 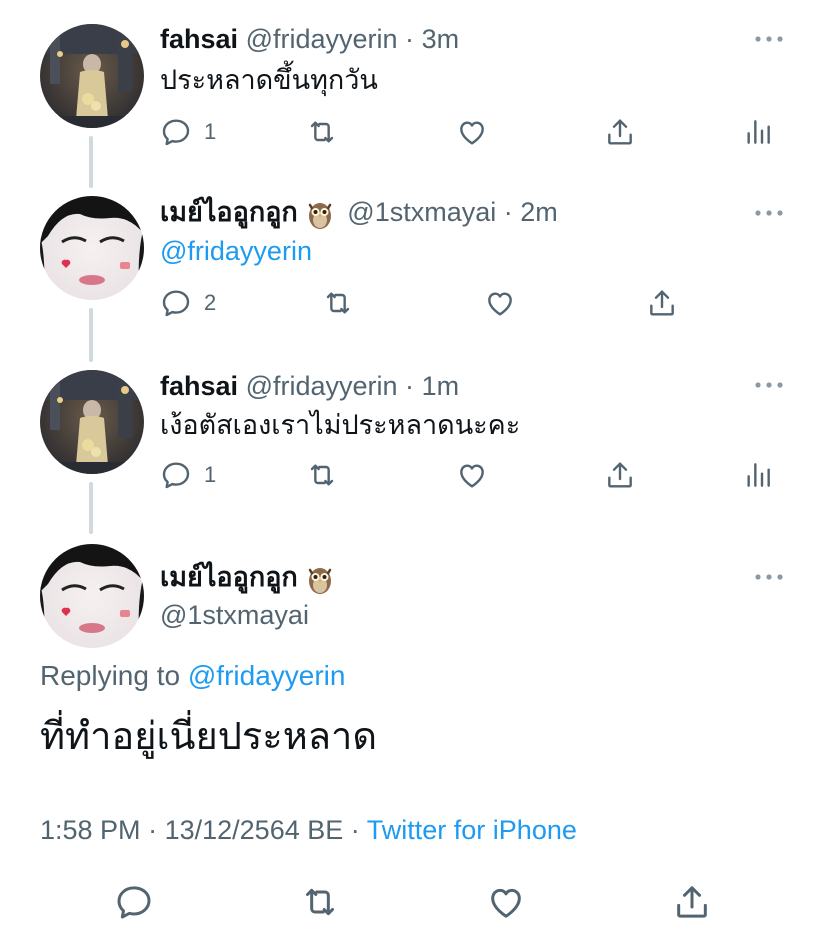 What do you see at coordinates (209, 737) in the screenshot?
I see `main-tweet-text: ที่ทำอยู่เนี่ยประหลาด` at bounding box center [209, 737].